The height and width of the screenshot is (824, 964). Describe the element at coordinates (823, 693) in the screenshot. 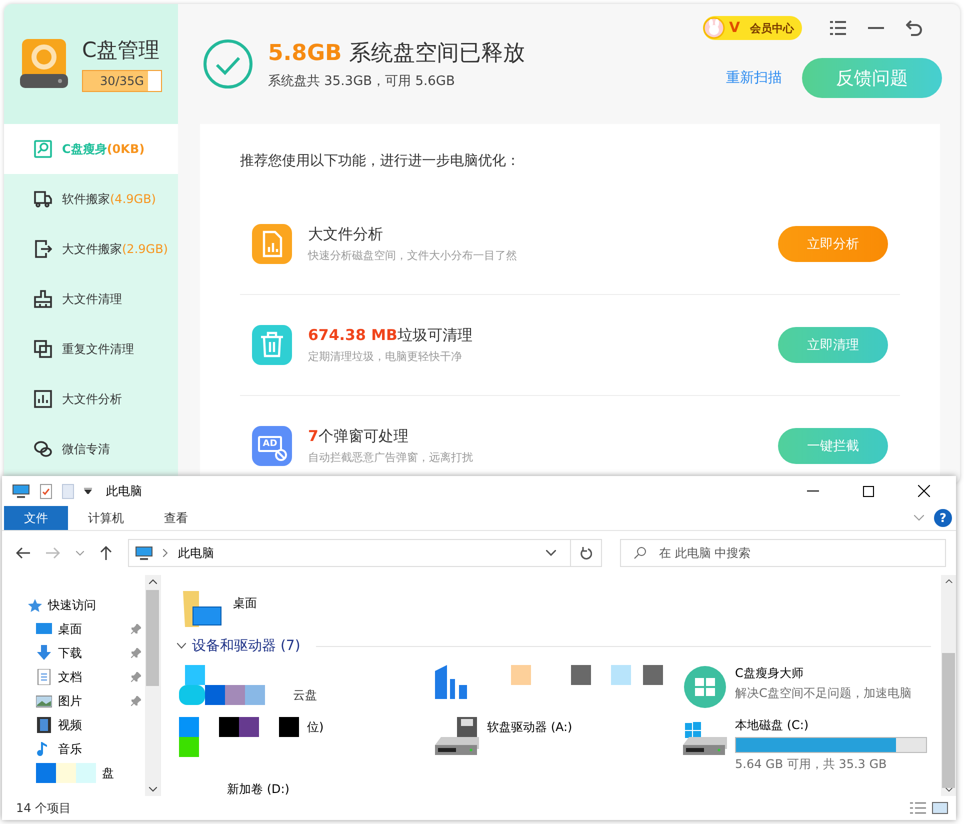

I see `drive-description: 解决C盘空间不足问题，加速电脑` at that location.